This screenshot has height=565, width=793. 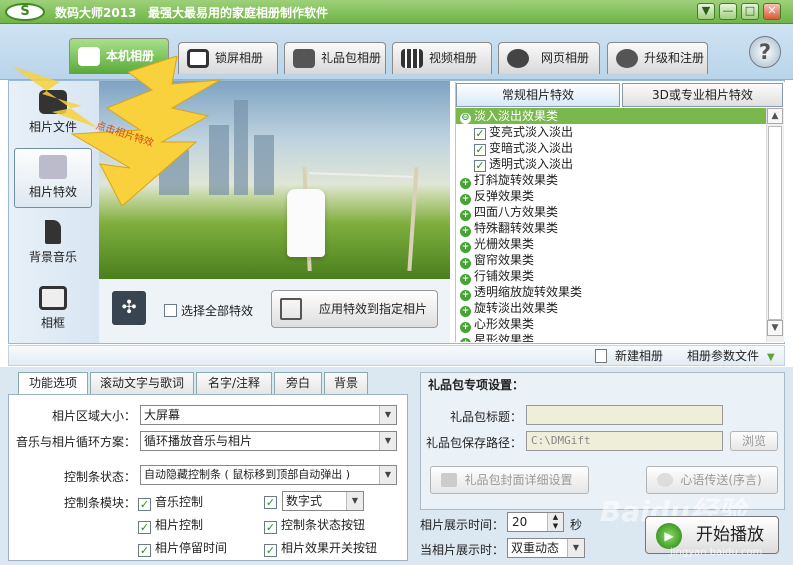 What do you see at coordinates (476, 385) in the screenshot?
I see `gift-settings-title: 礼品包专项设置：` at bounding box center [476, 385].